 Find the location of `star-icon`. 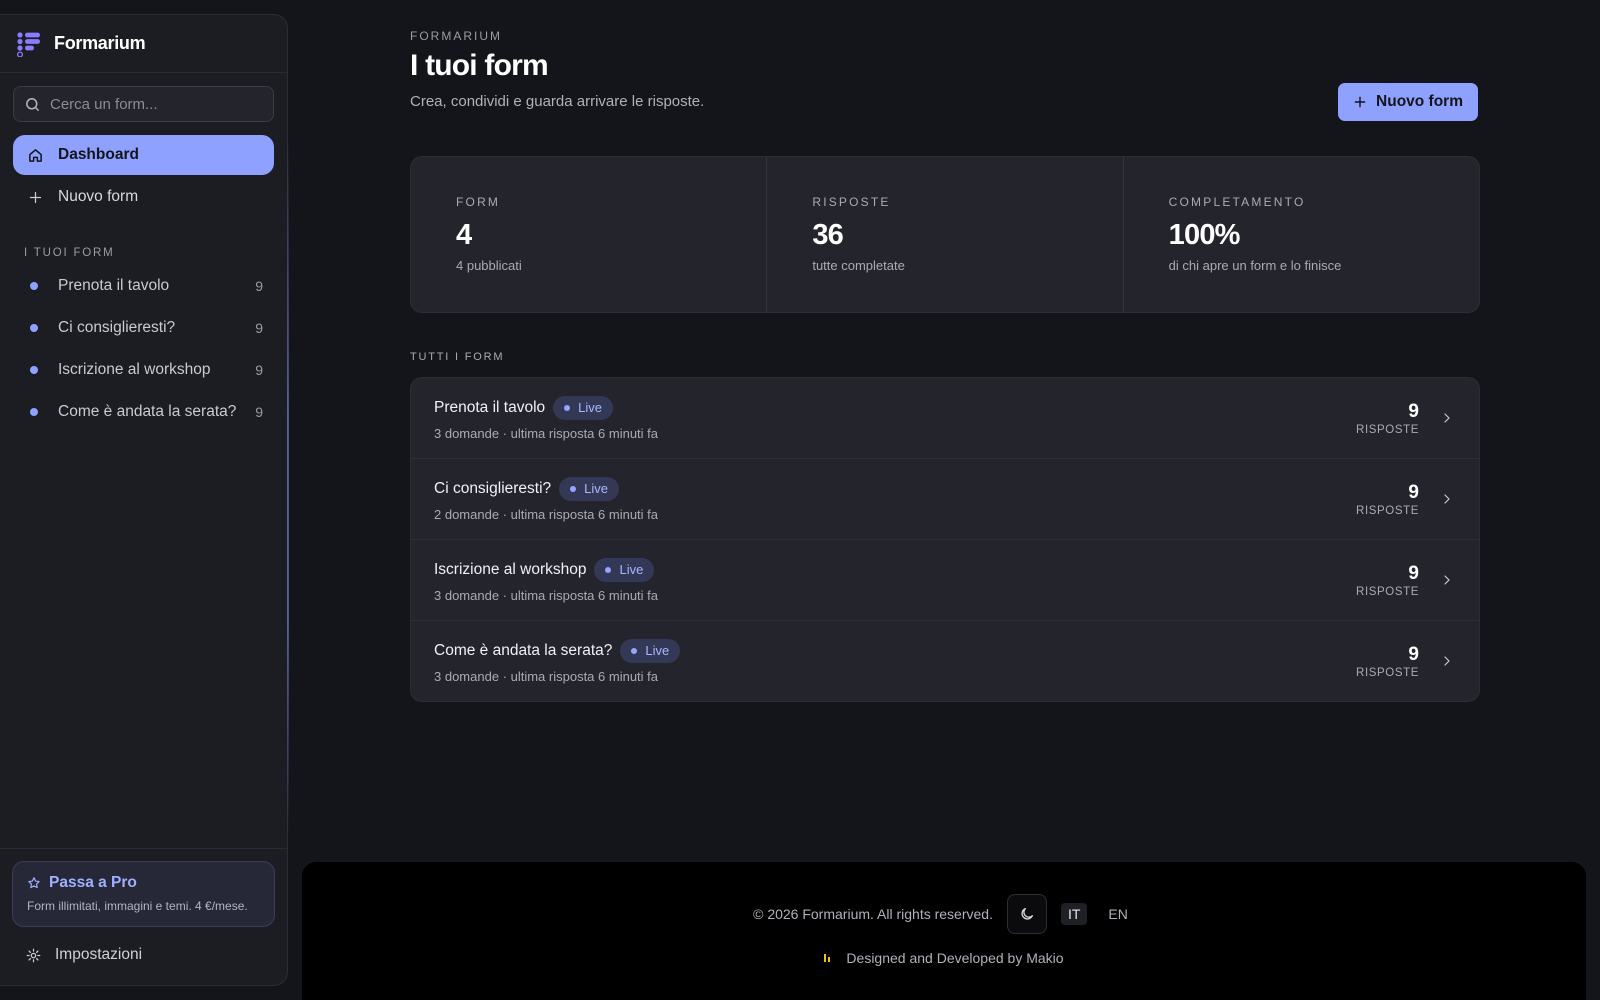

star-icon is located at coordinates (34, 883).